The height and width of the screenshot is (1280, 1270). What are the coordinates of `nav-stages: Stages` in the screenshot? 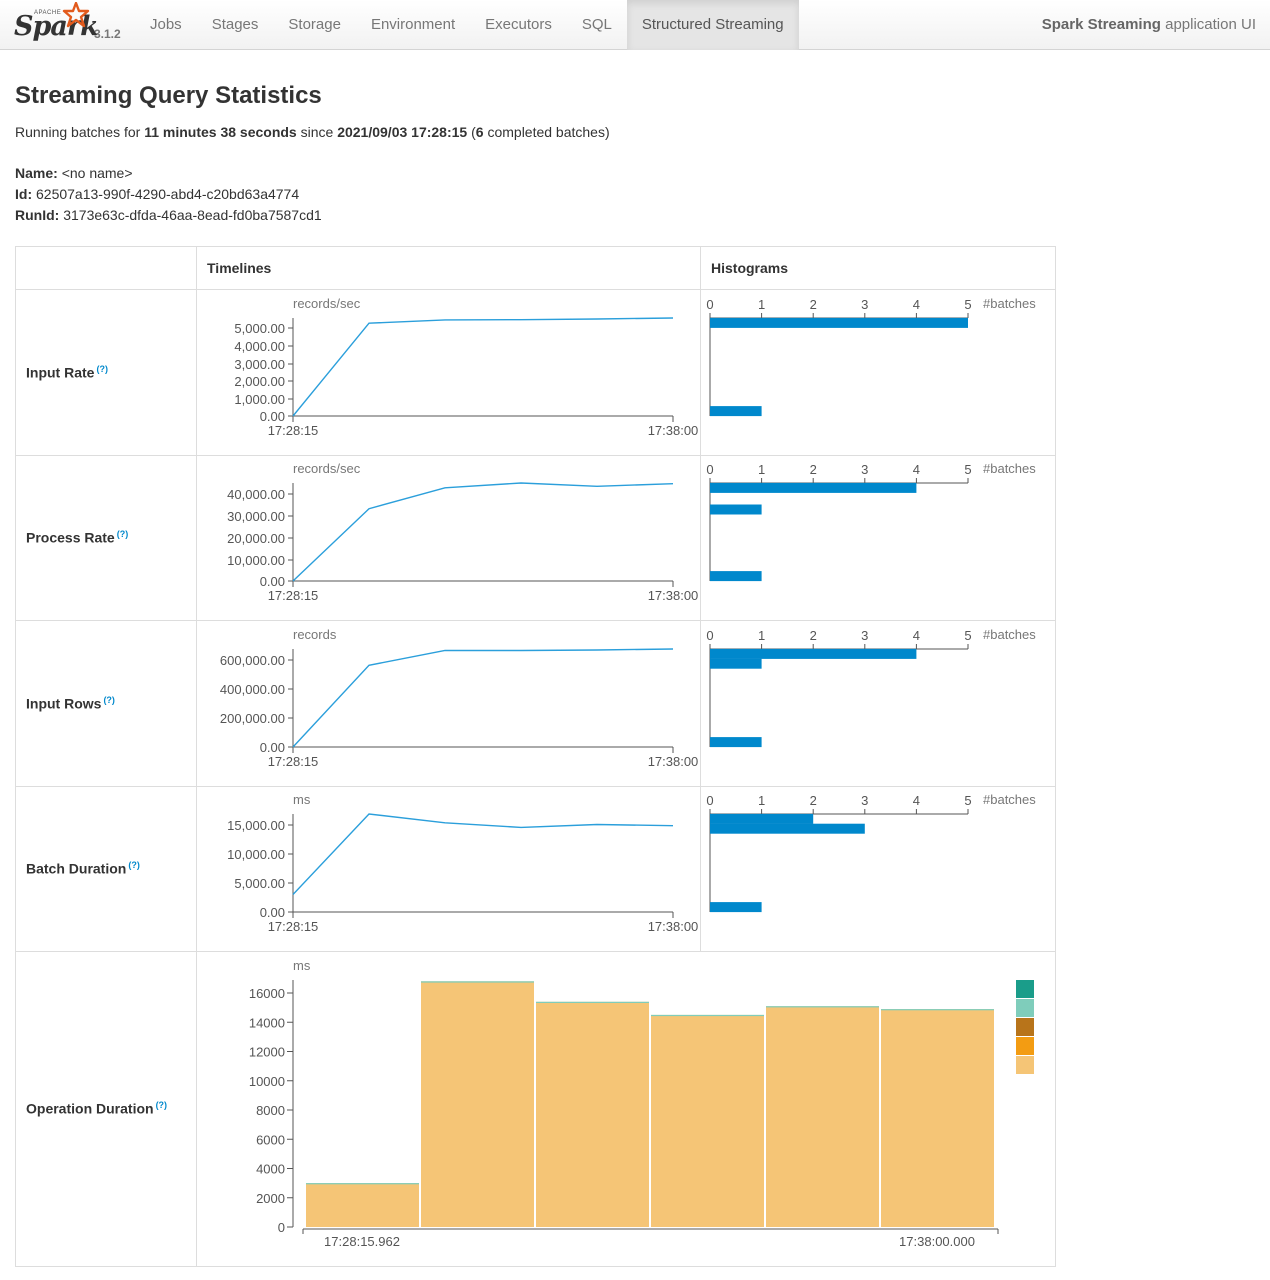 It's located at (235, 25).